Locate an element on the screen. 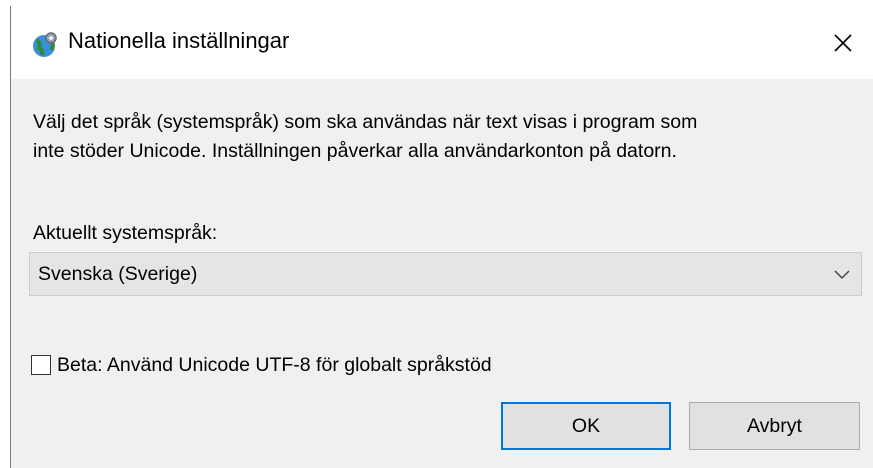 The image size is (873, 468). close-button is located at coordinates (843, 42).